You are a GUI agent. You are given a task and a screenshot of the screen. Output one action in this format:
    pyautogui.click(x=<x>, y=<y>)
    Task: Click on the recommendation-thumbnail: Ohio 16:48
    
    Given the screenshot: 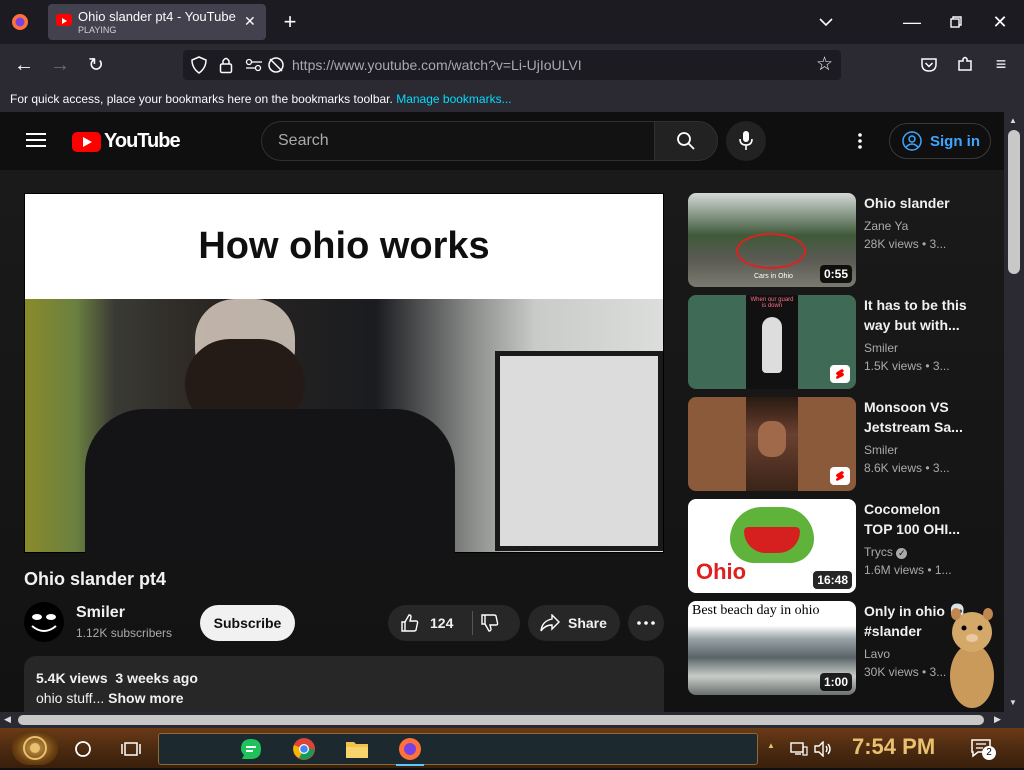 What is the action you would take?
    pyautogui.click(x=772, y=546)
    